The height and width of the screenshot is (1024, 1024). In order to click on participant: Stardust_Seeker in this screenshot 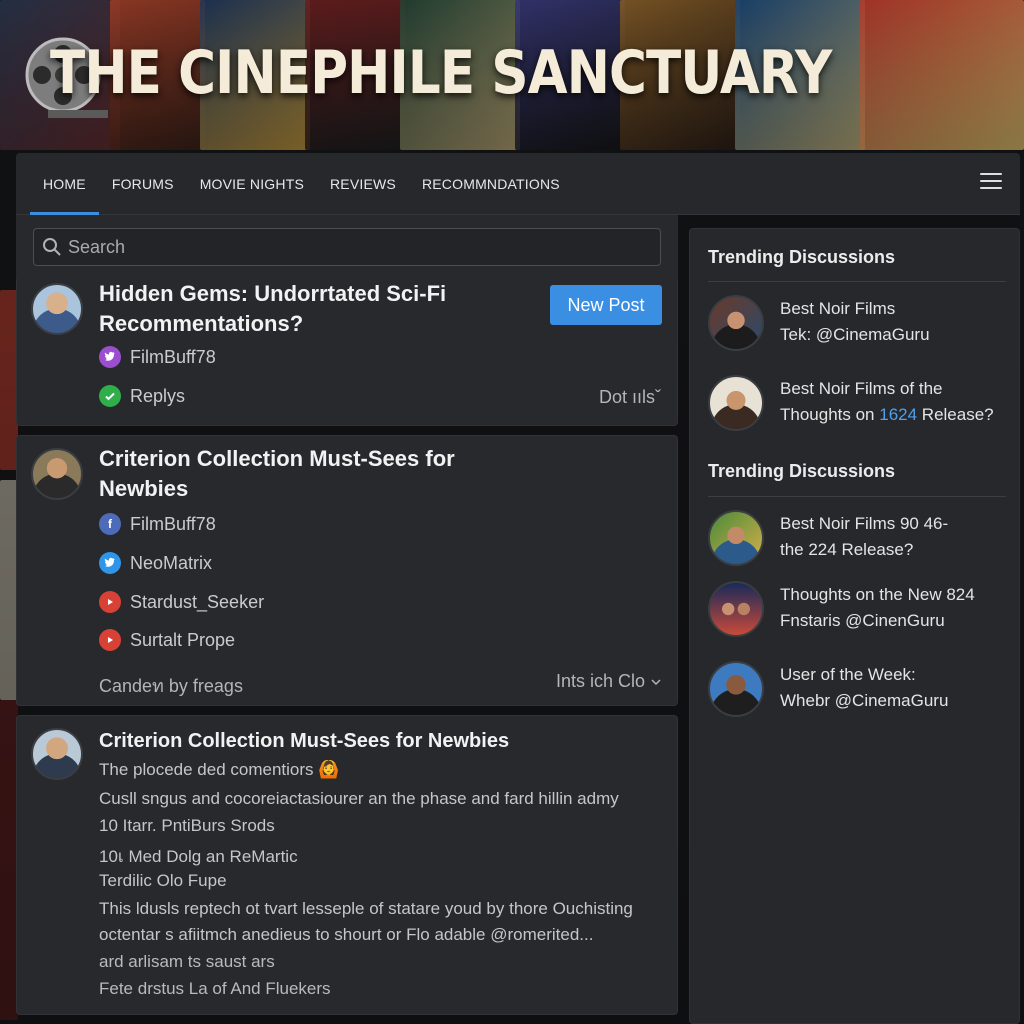, I will do `click(181, 602)`.